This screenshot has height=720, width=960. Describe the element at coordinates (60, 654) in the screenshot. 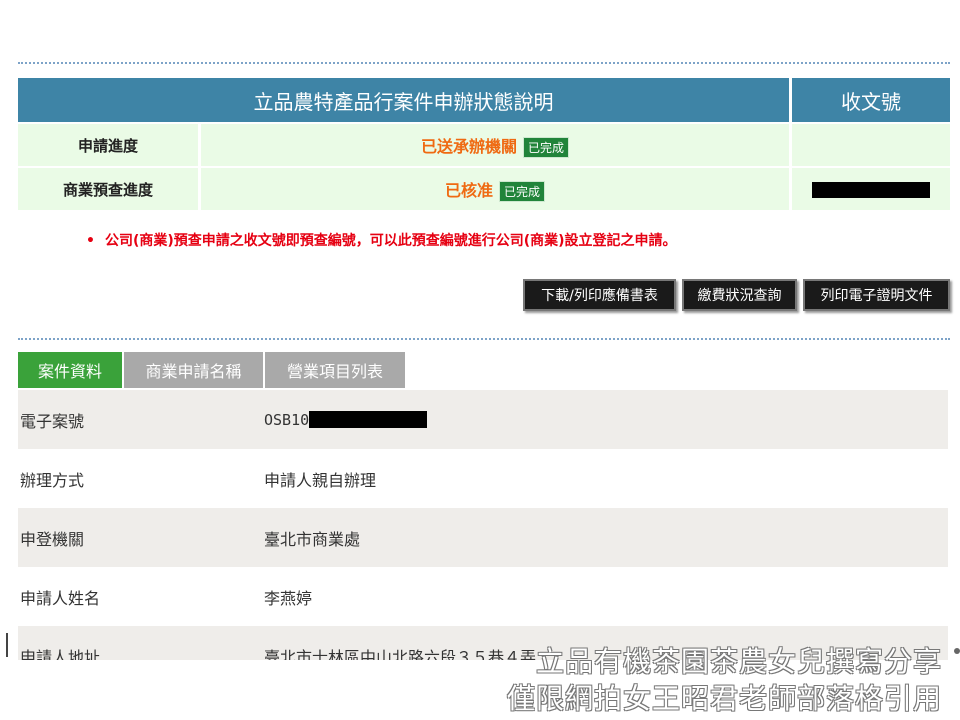

I see `detail-label: 申請人地址` at that location.